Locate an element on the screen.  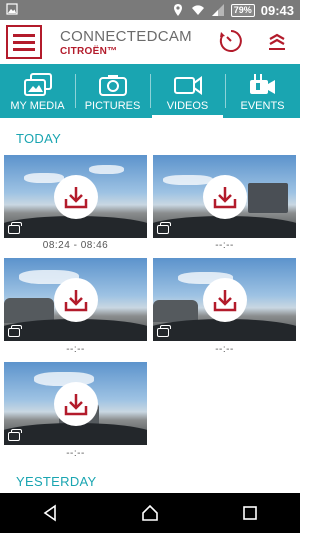
citroen-logo-icon is located at coordinates (277, 41).